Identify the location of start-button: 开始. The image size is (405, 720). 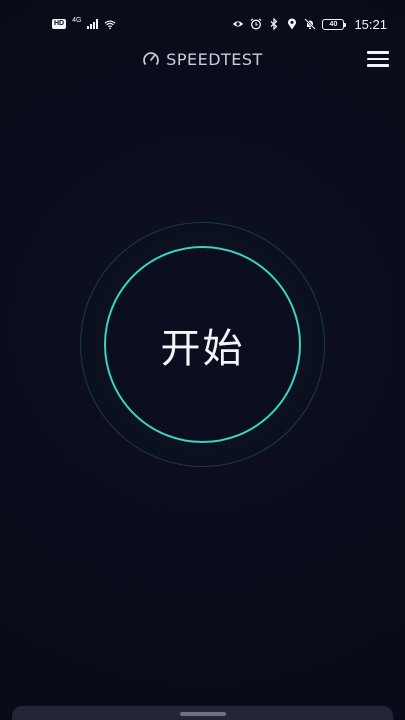
(202, 344).